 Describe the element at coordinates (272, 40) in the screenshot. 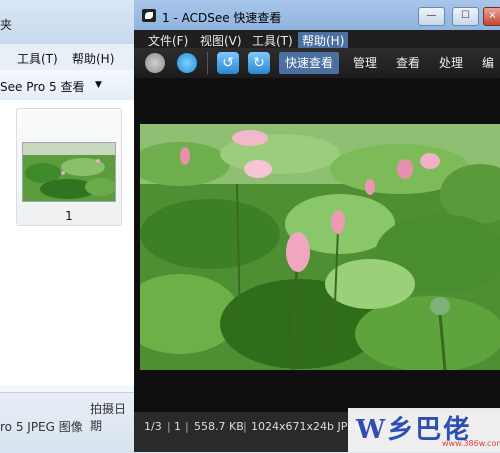

I see `menu-tools: 工具(T)` at that location.